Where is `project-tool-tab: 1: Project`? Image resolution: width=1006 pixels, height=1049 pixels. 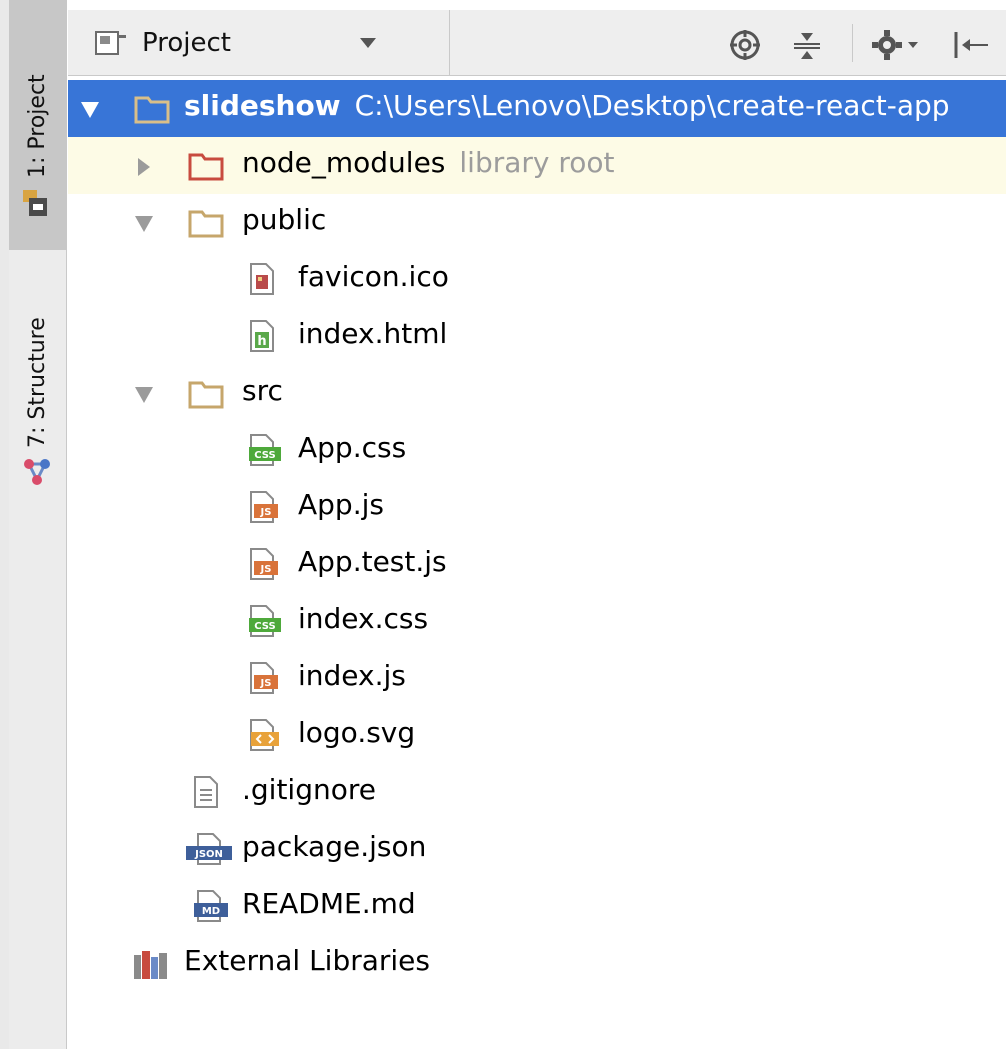 project-tool-tab: 1: Project is located at coordinates (38, 125).